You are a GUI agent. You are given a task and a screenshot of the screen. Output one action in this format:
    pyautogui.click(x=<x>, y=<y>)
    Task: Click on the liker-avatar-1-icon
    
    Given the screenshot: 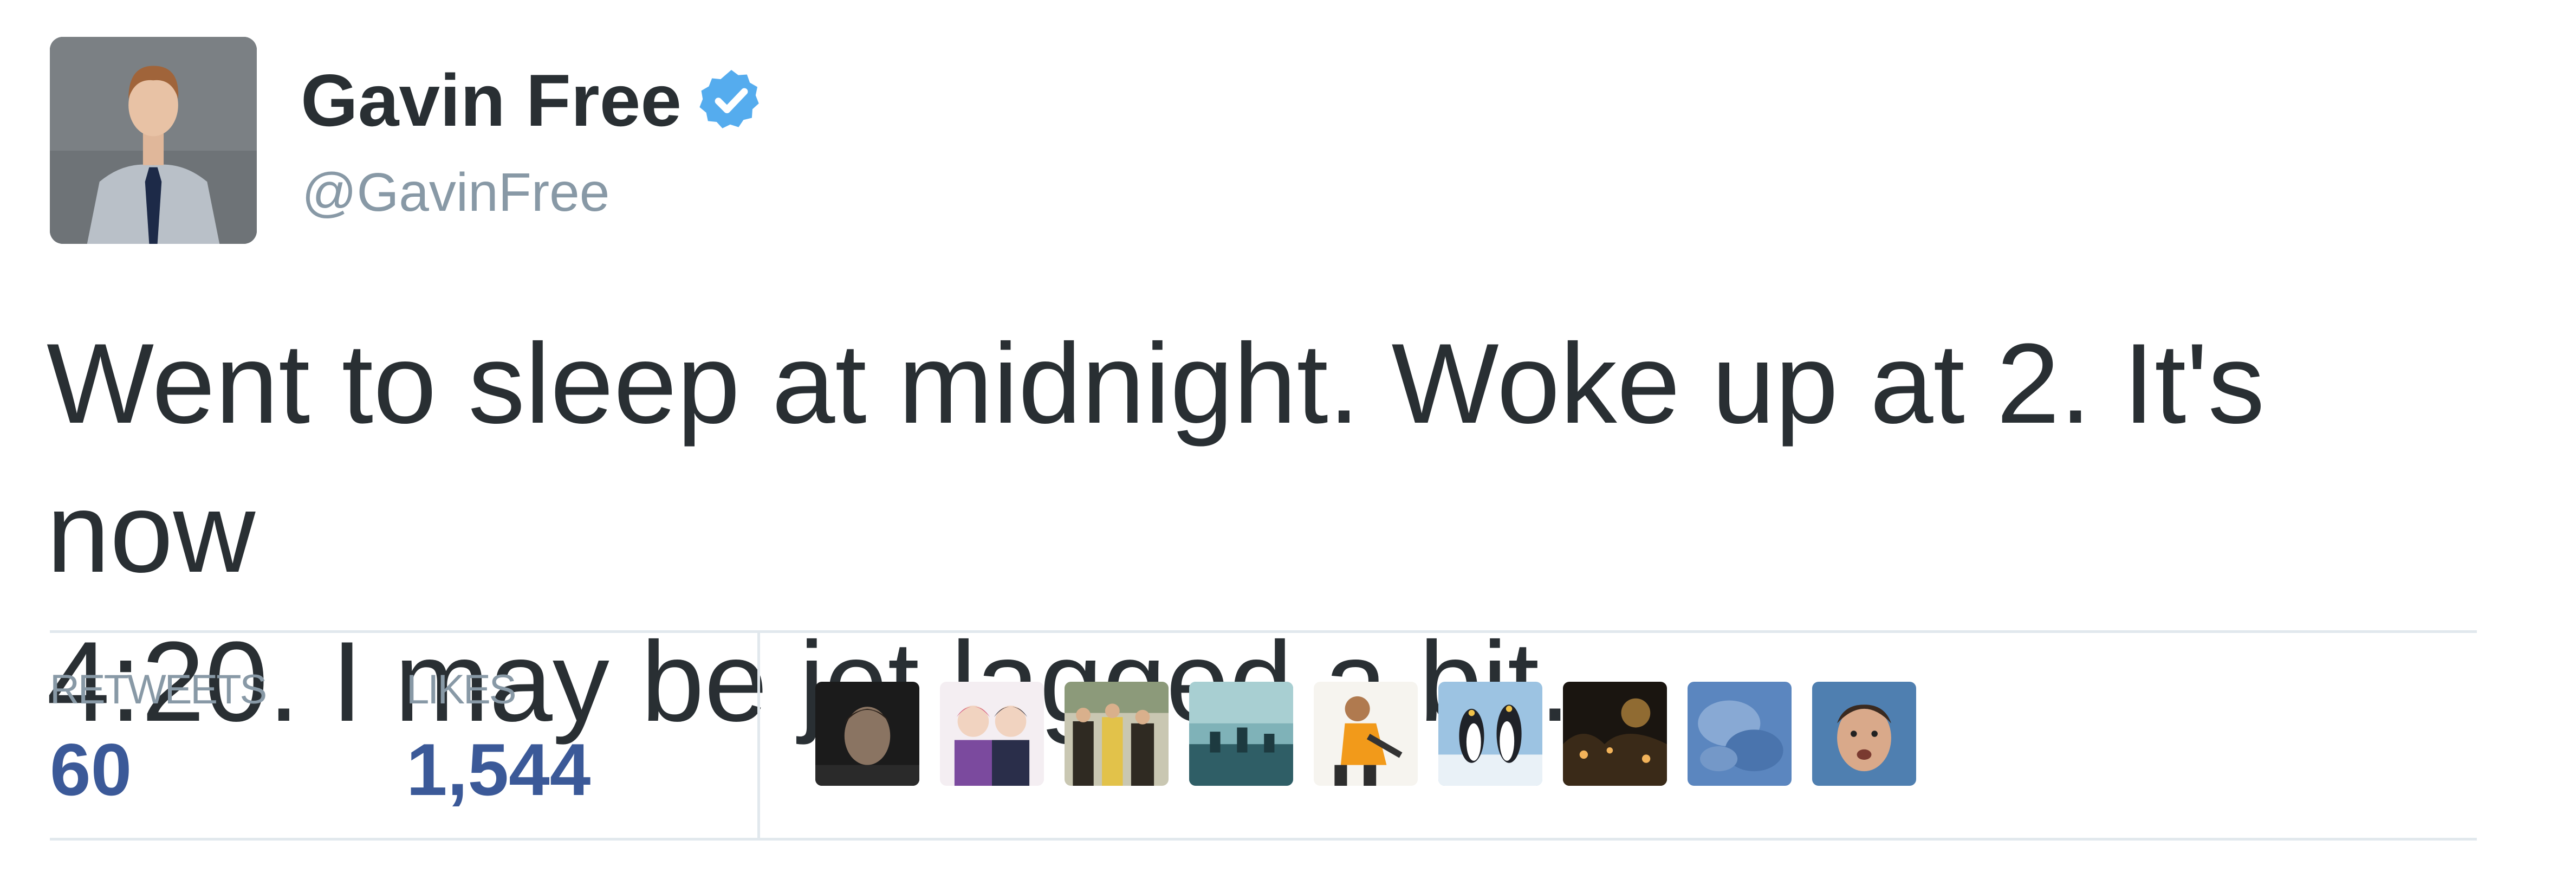 What is the action you would take?
    pyautogui.click(x=867, y=734)
    